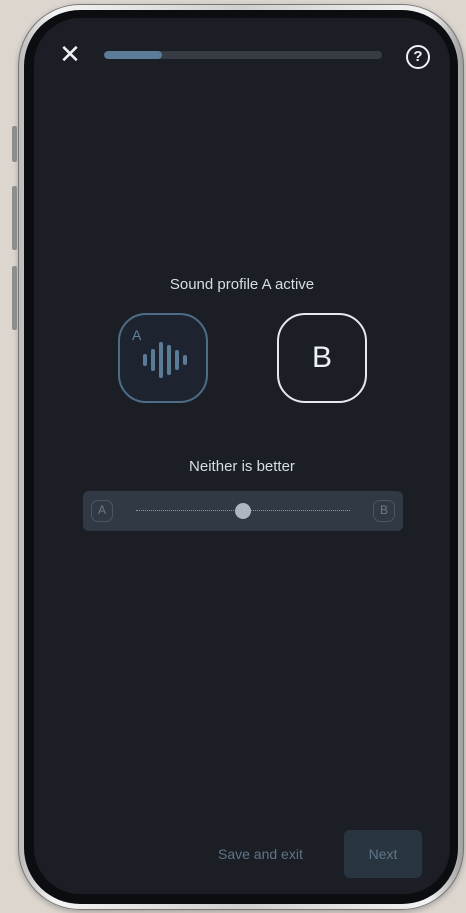 The width and height of the screenshot is (466, 913). I want to click on sound-wave-icon, so click(165, 360).